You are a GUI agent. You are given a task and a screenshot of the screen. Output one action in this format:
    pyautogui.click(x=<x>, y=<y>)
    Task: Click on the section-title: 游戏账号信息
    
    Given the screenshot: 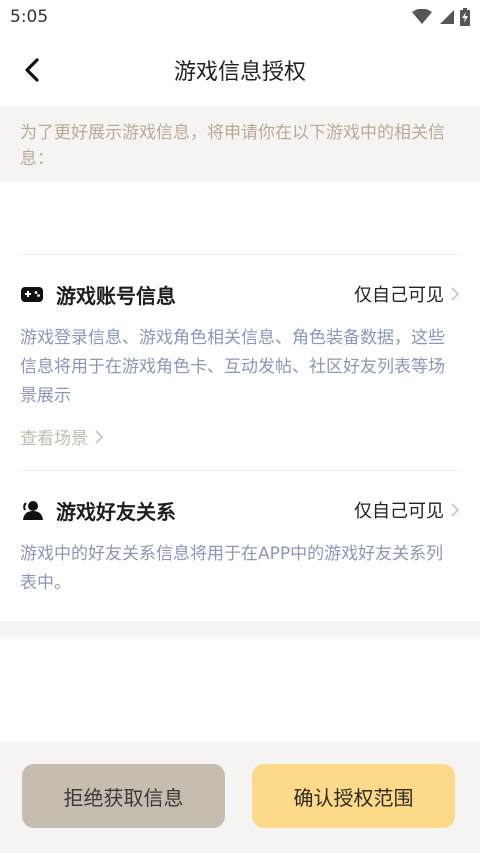 What is the action you would take?
    pyautogui.click(x=116, y=295)
    